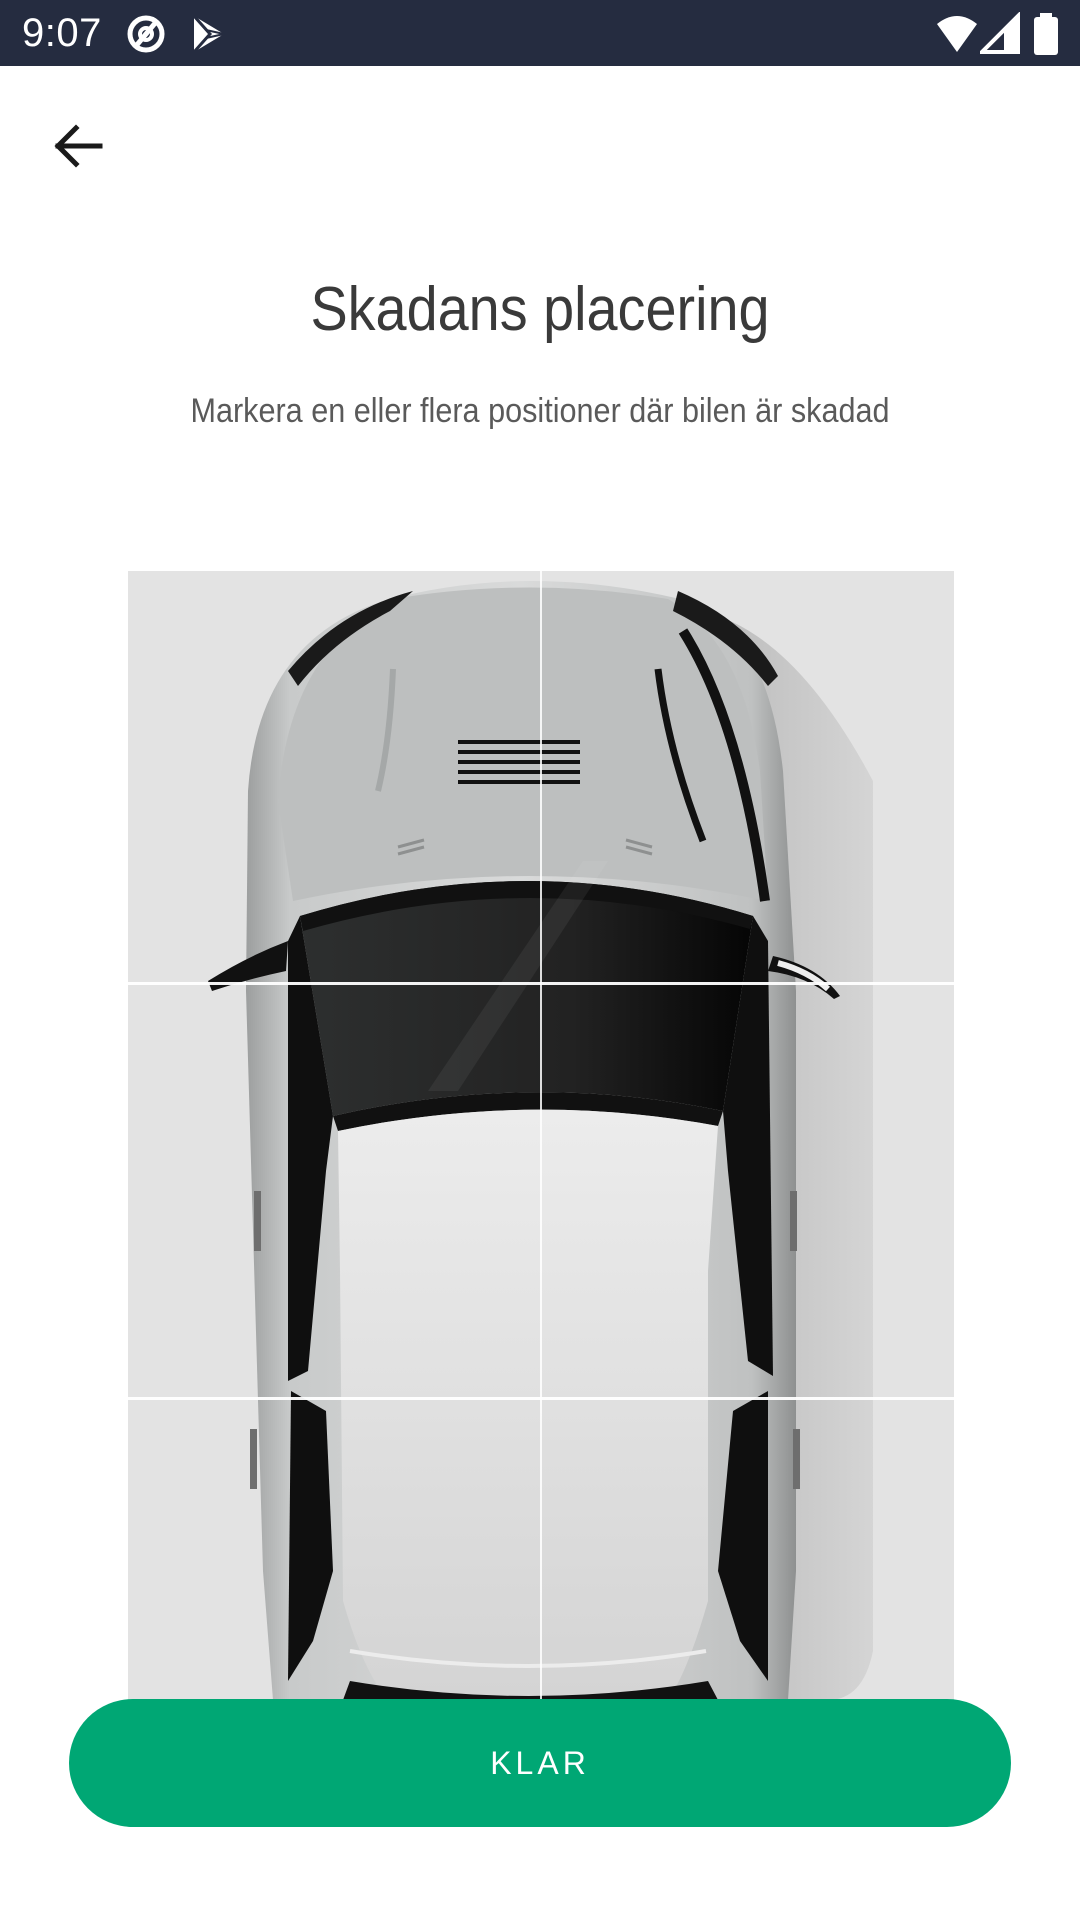 The height and width of the screenshot is (1920, 1080). Describe the element at coordinates (62, 33) in the screenshot. I see `status-time: 9:07` at that location.